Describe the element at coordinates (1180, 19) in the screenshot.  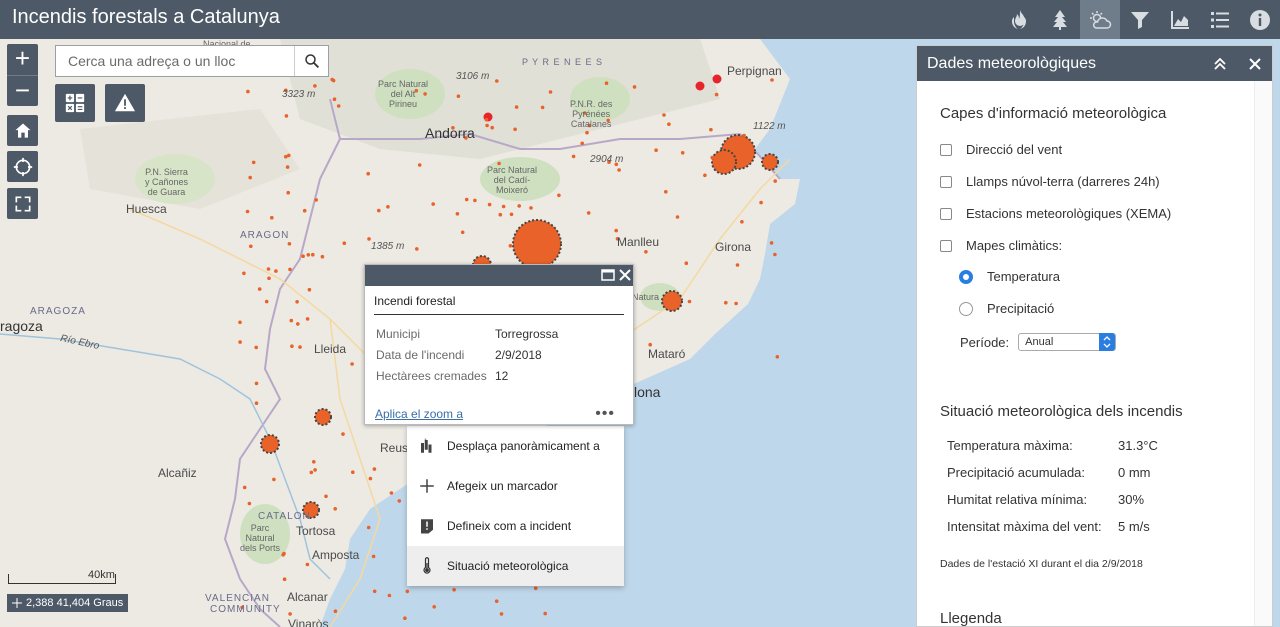
I see `chart-tool-button` at that location.